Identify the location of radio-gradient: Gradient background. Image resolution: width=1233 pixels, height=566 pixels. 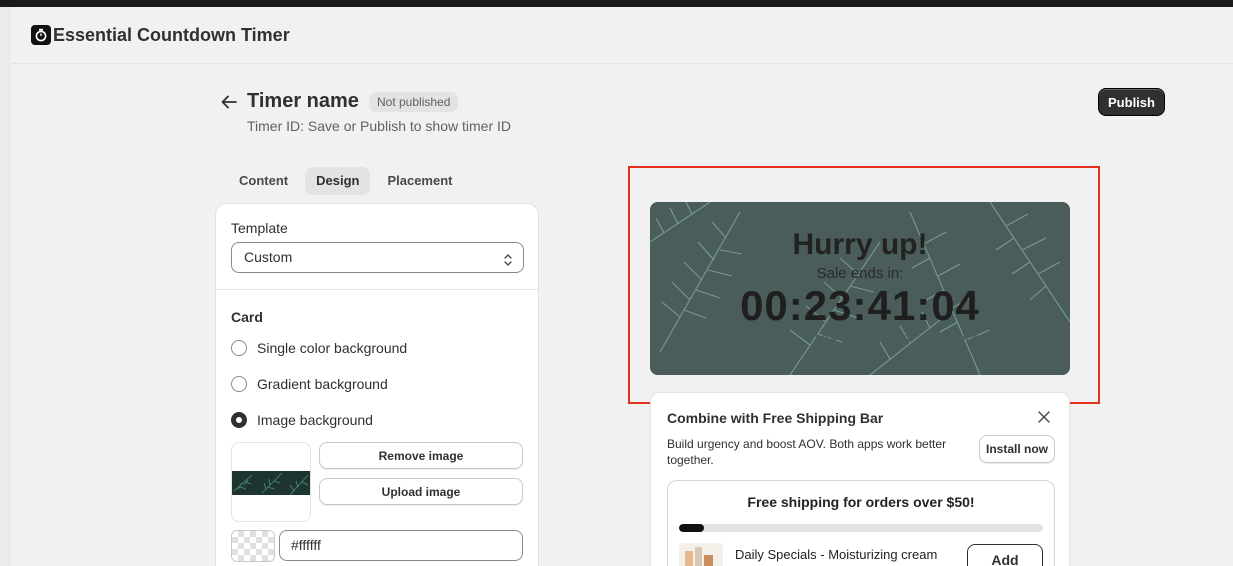
(309, 384).